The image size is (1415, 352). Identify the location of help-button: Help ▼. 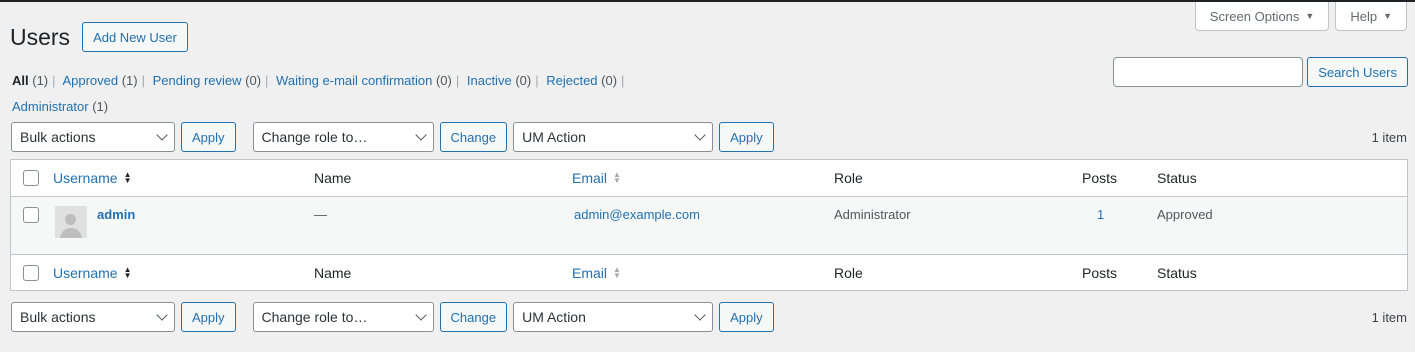
(1371, 16).